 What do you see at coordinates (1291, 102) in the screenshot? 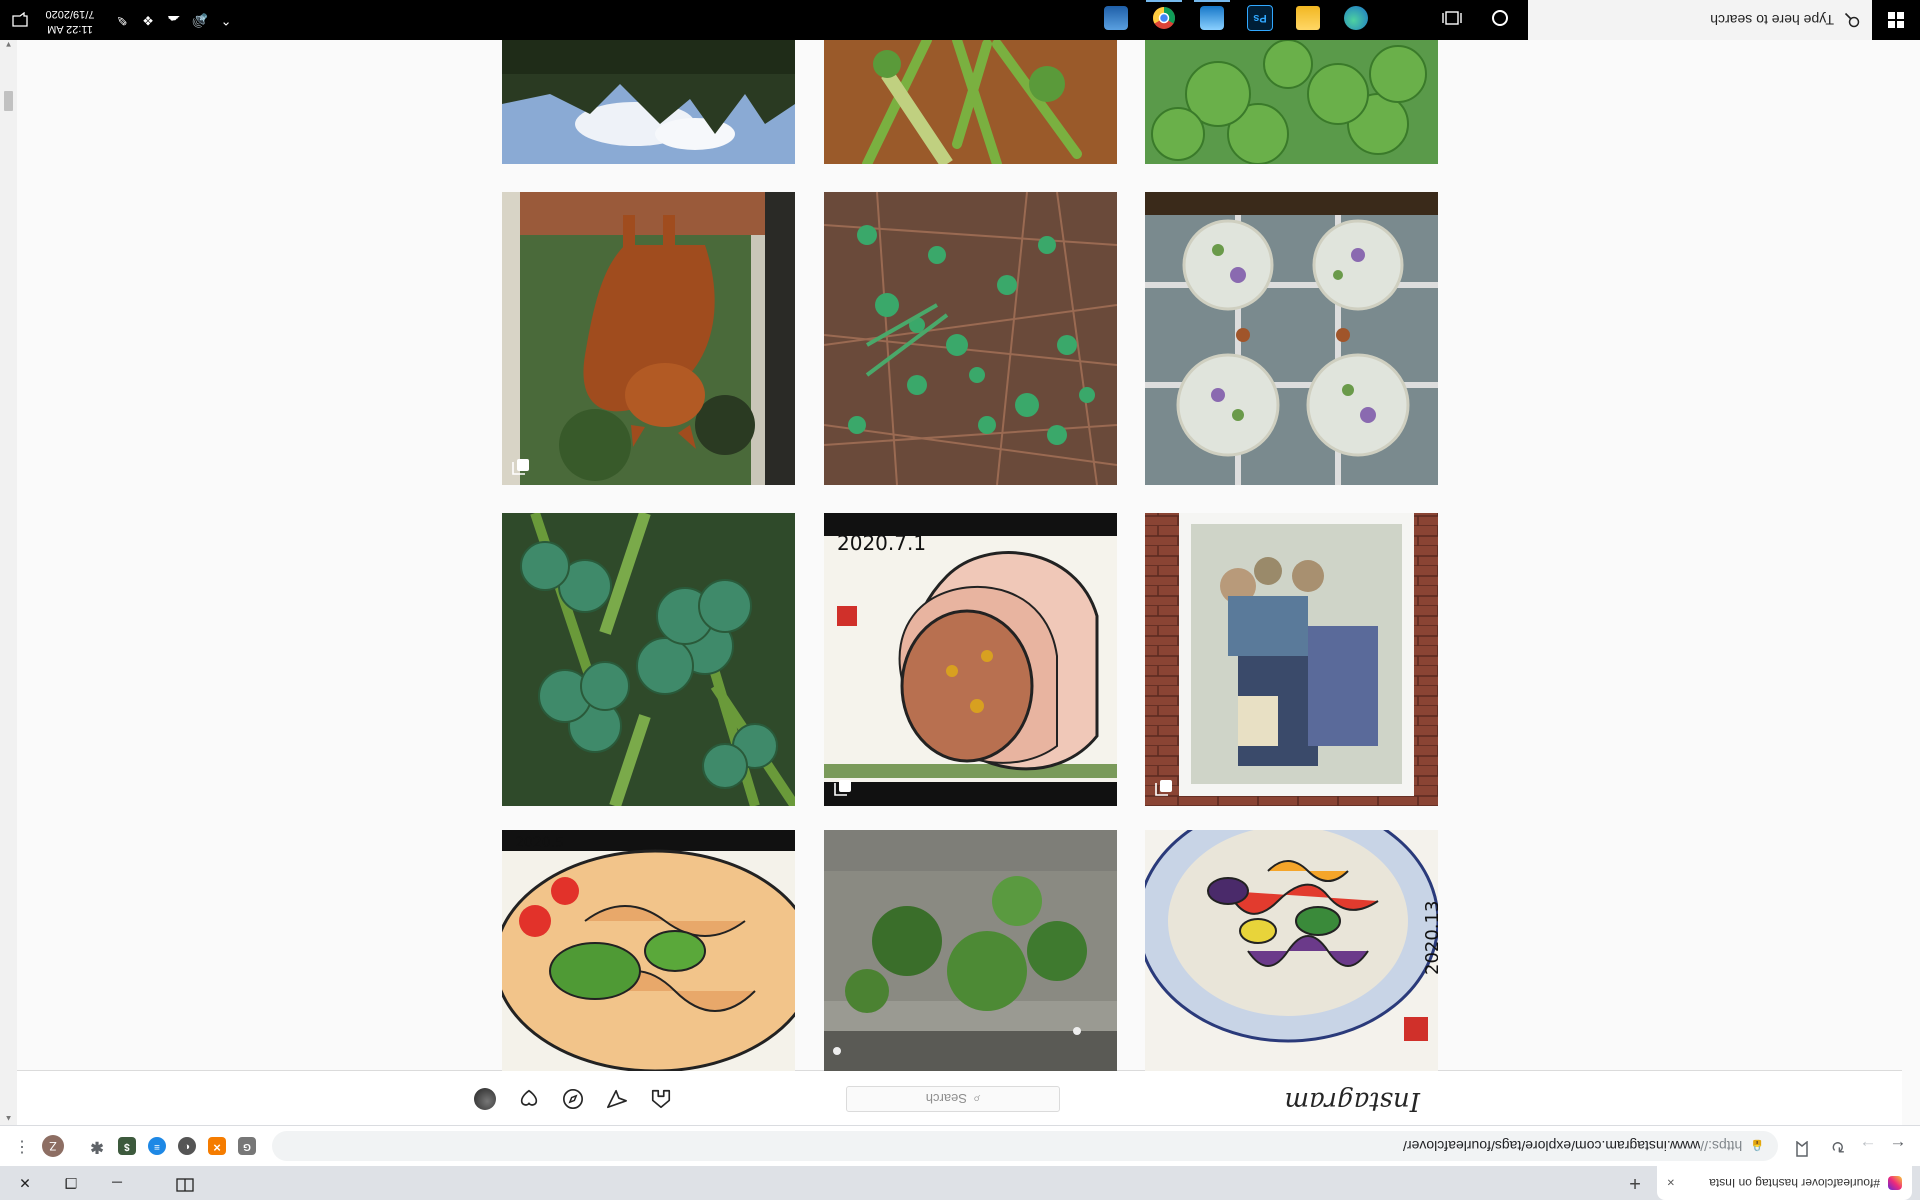
I see `post-thumbnail-clover-patch` at bounding box center [1291, 102].